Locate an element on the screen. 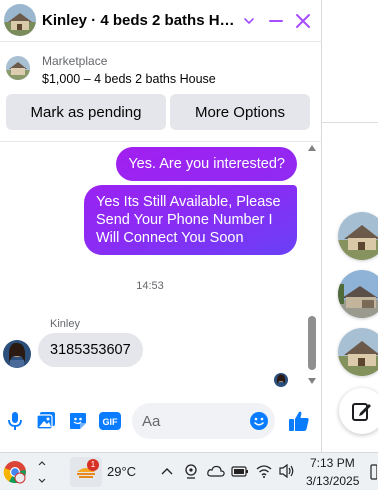 The width and height of the screenshot is (378, 490). scroll-down-arrow-icon is located at coordinates (312, 381).